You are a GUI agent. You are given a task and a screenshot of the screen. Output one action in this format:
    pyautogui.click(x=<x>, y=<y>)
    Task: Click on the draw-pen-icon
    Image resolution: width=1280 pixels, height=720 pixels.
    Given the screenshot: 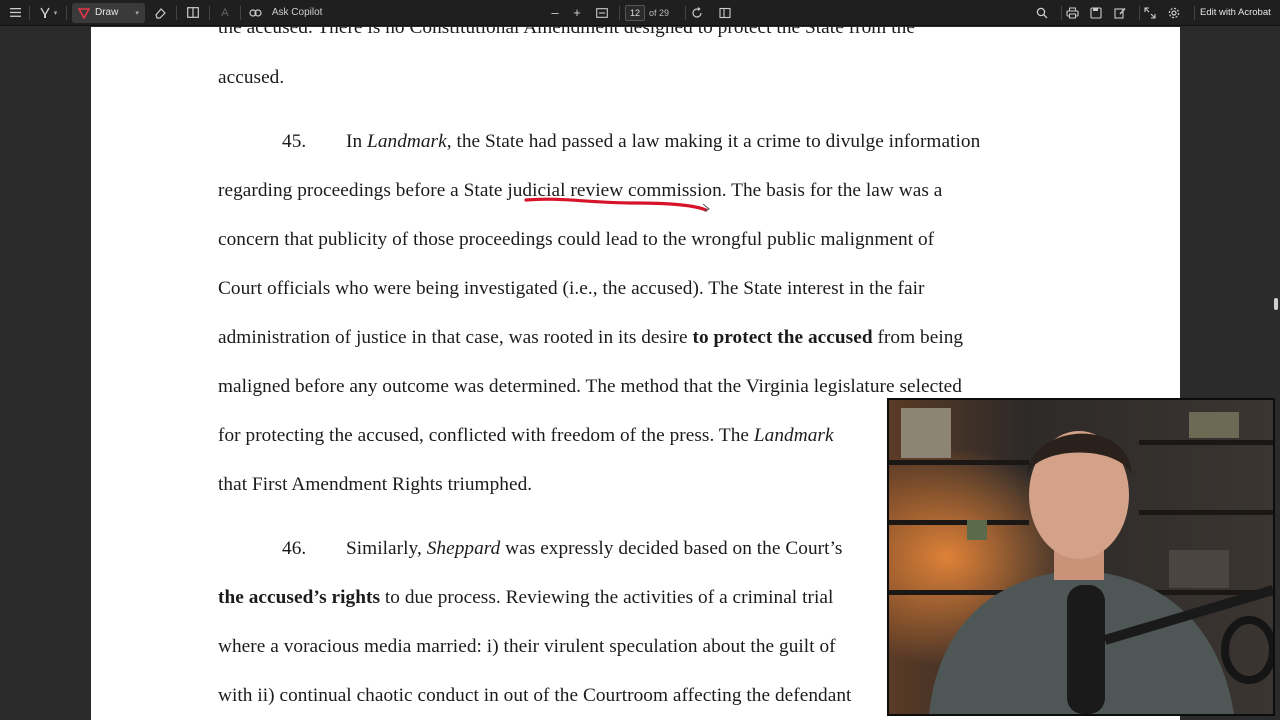 What is the action you would take?
    pyautogui.click(x=84, y=13)
    